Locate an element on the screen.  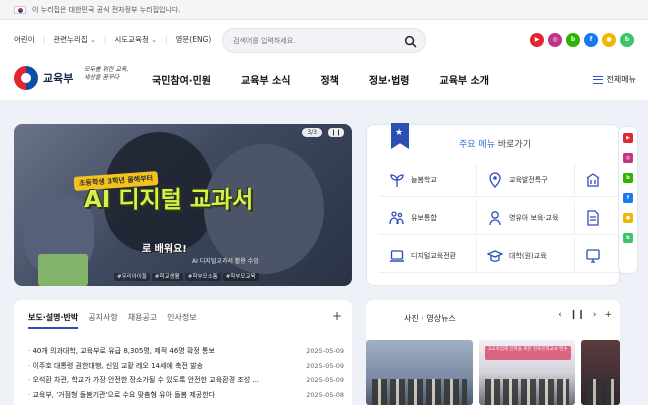
menu-item-about: 교육부 소개 is located at coordinates (464, 79).